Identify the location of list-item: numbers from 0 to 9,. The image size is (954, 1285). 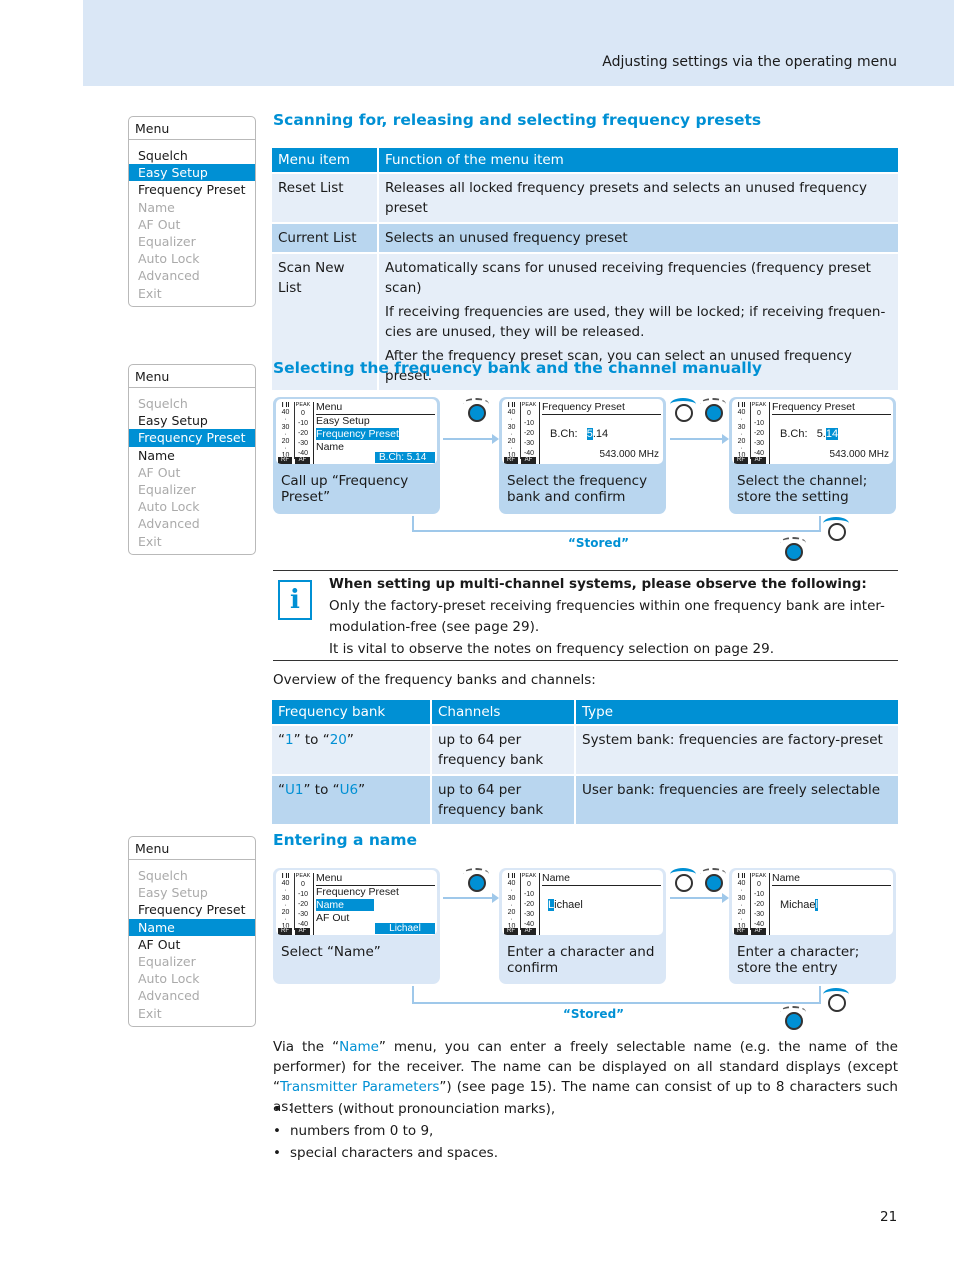
(414, 1131).